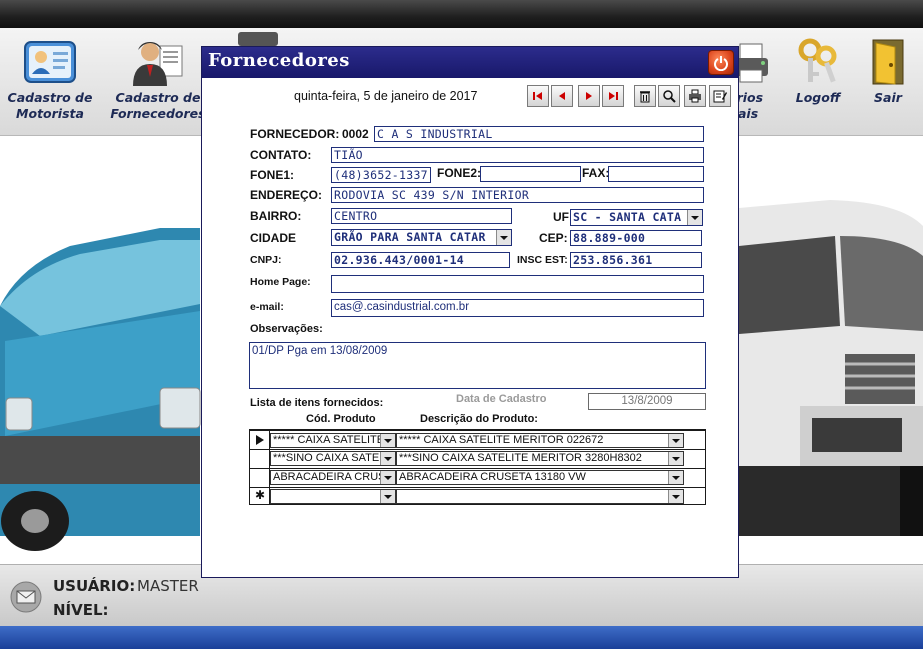 The height and width of the screenshot is (649, 923). I want to click on user-label: USUÁRIO:, so click(94, 586).